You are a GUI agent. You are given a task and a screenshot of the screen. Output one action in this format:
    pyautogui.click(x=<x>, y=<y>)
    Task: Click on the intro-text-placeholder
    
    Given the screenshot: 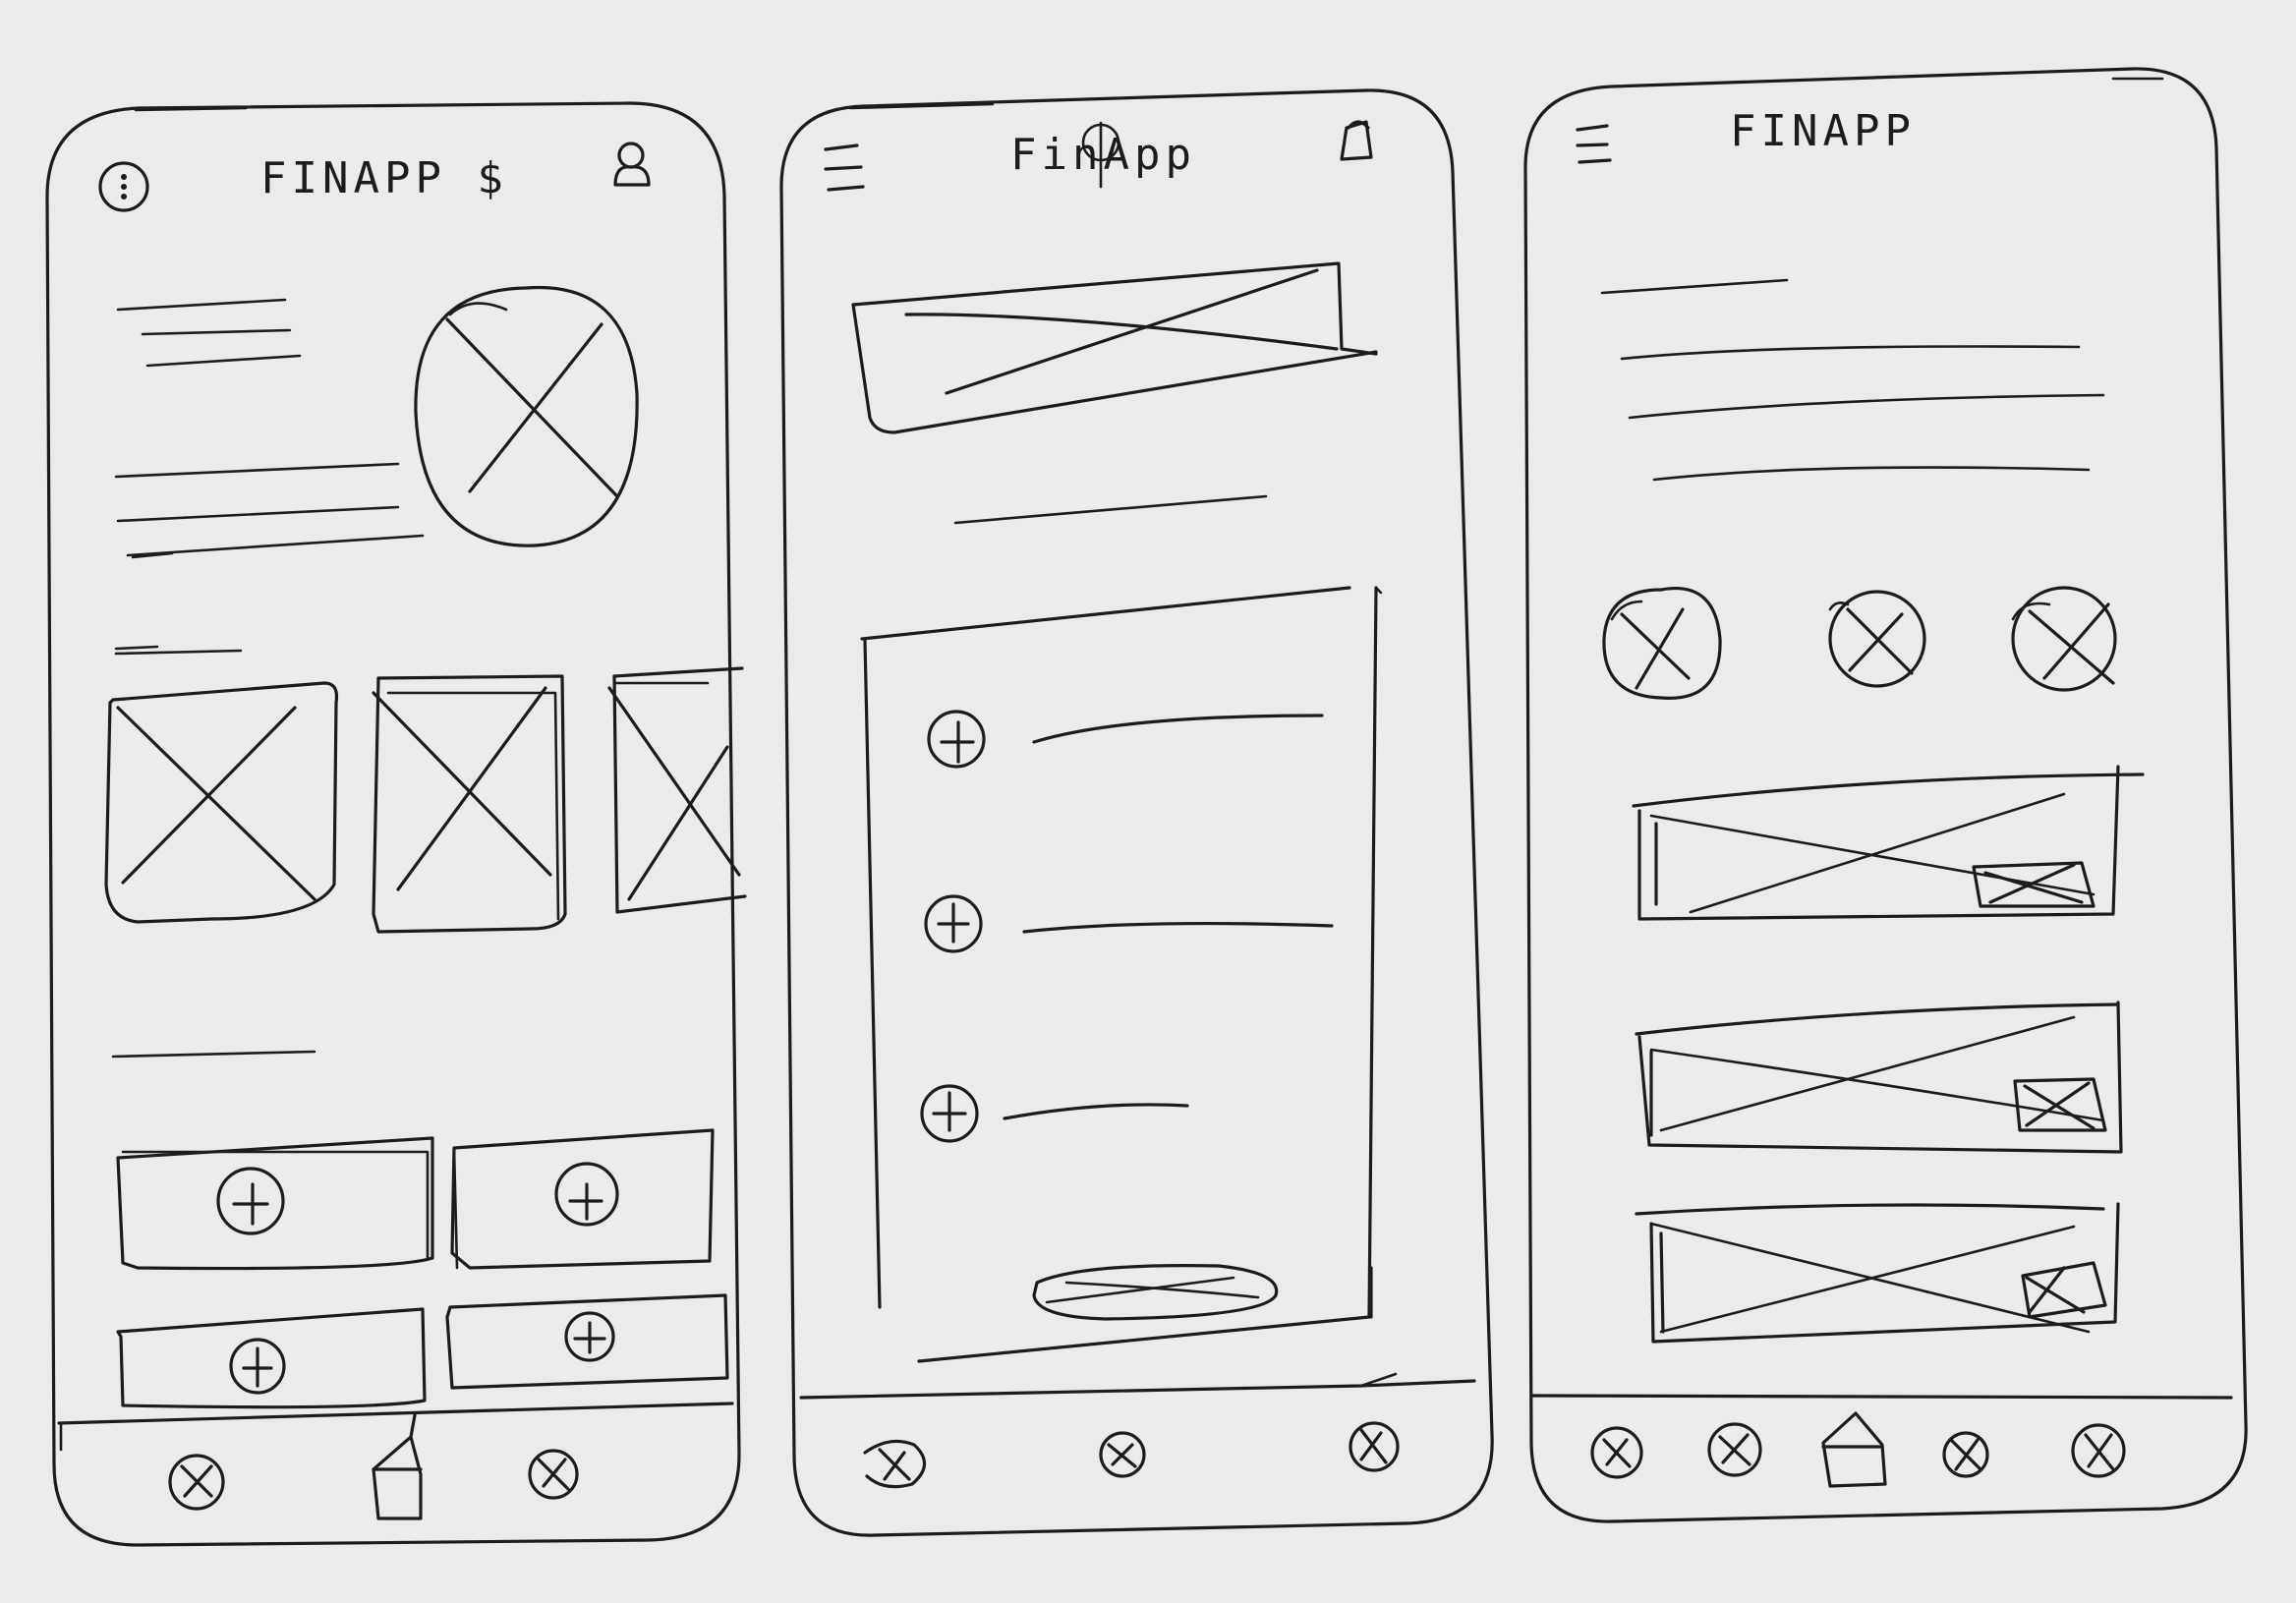 What is the action you would take?
    pyautogui.click(x=1853, y=380)
    